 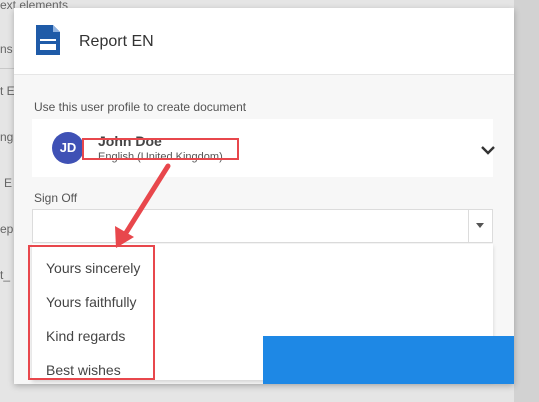 I want to click on background-scroll-region, so click(x=526, y=201).